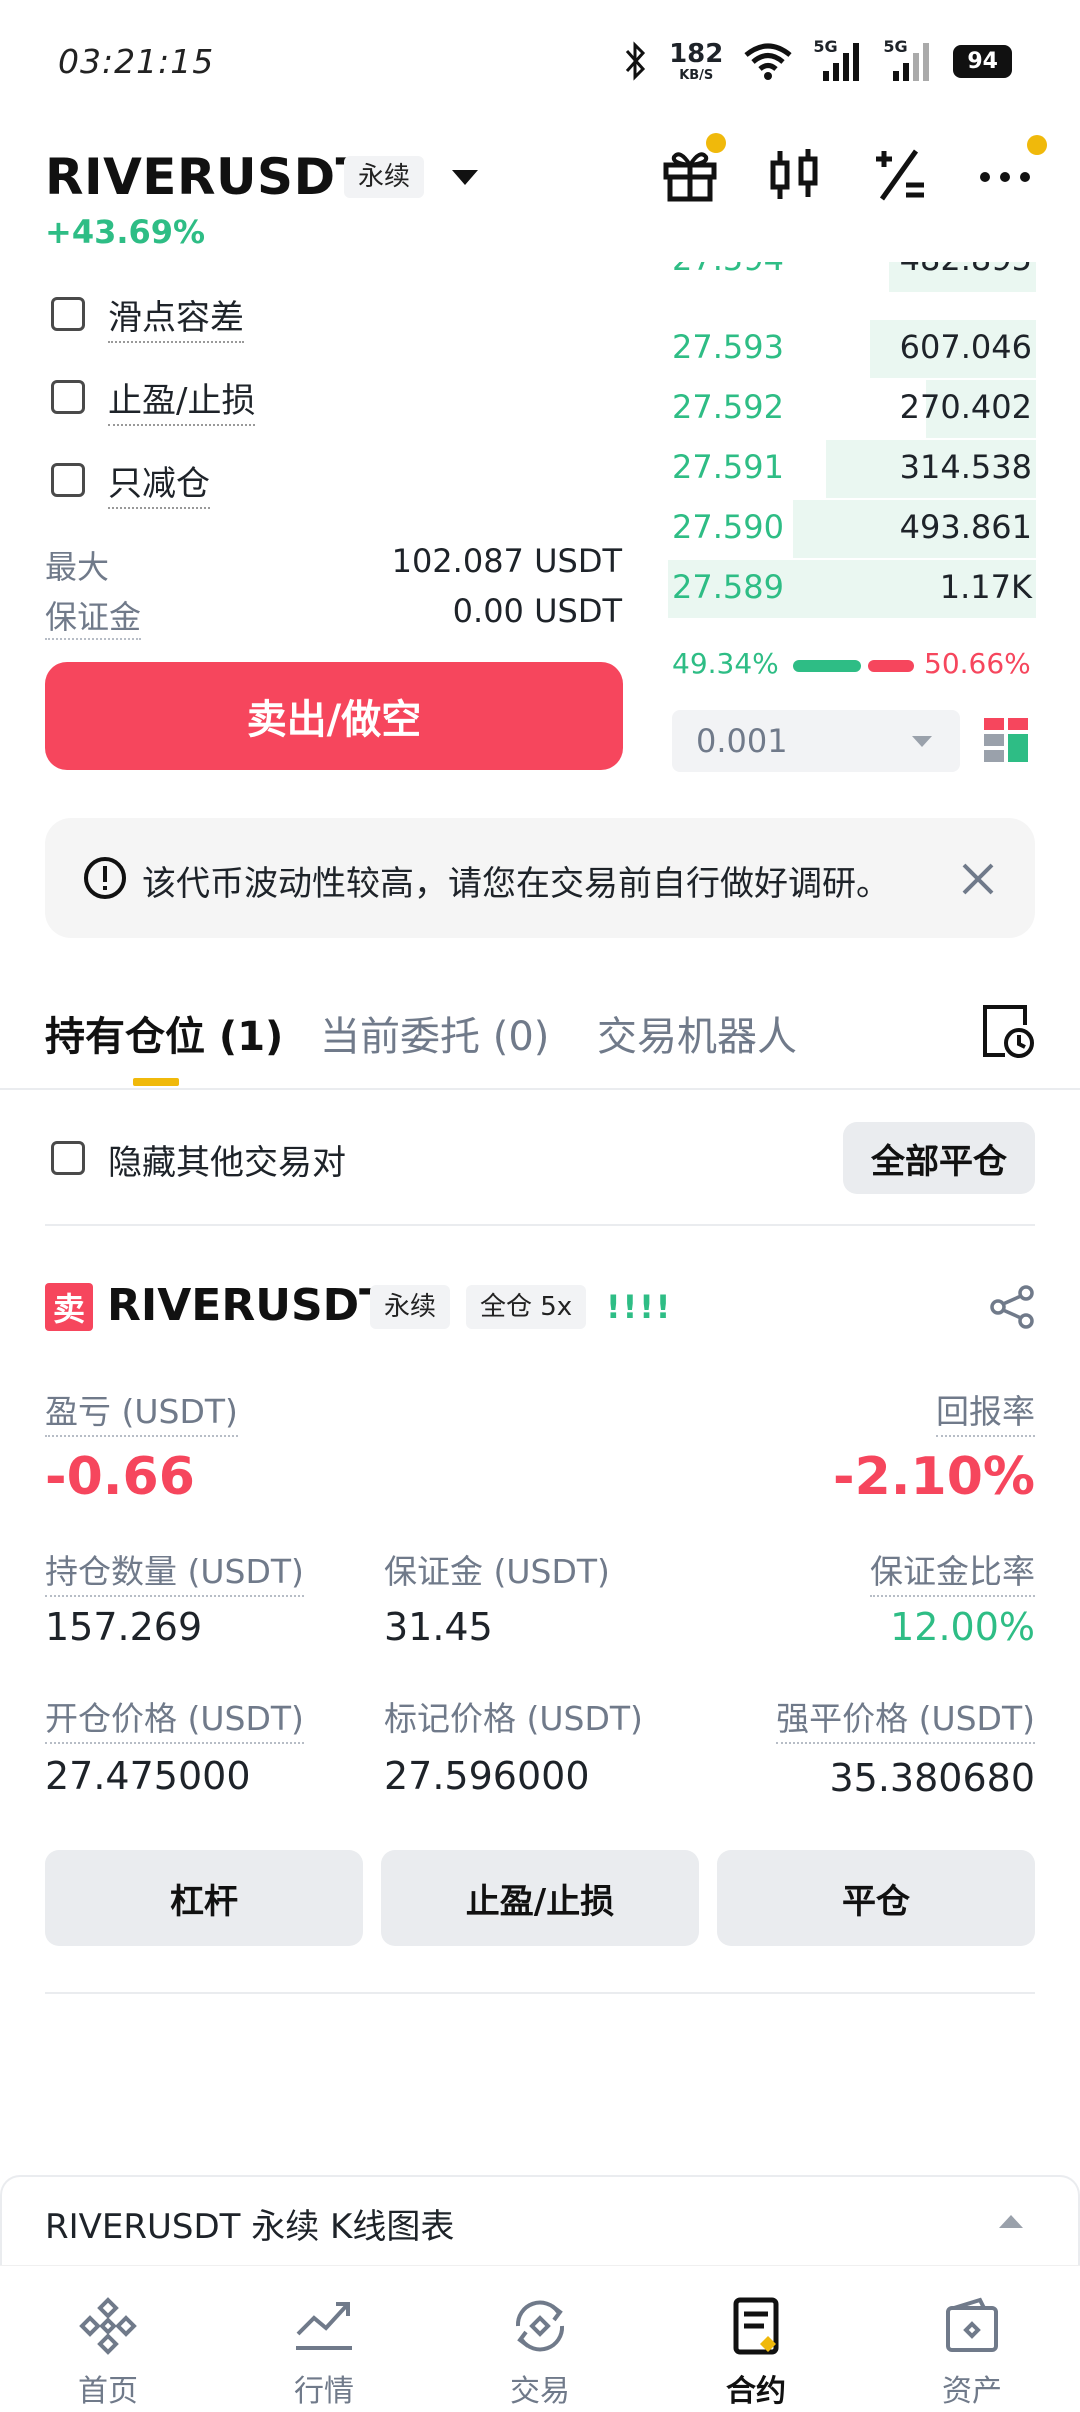  What do you see at coordinates (537, 611) in the screenshot?
I see `margin-value: 0.00 USDT` at bounding box center [537, 611].